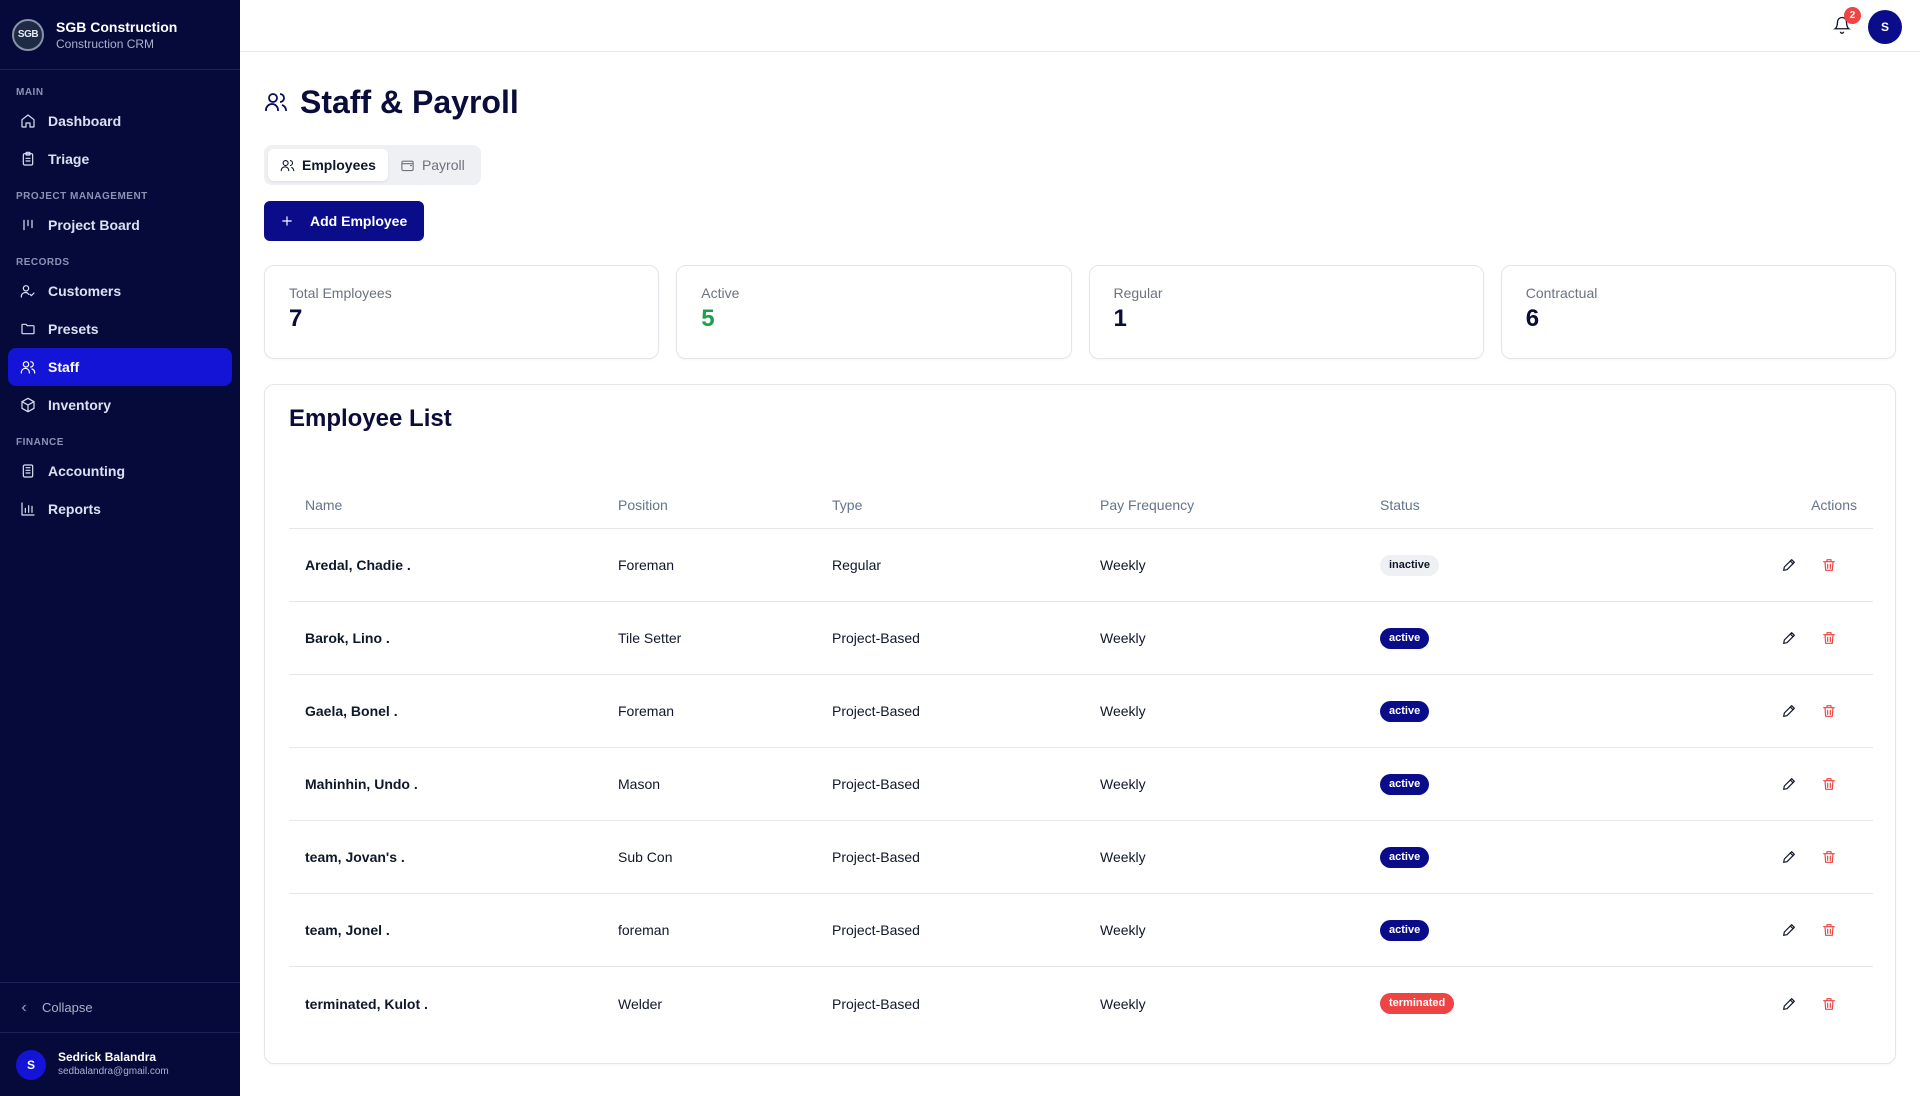 This screenshot has height=1096, width=1920. Describe the element at coordinates (462, 312) in the screenshot. I see `stat-card-total-employees: Total Employees 7` at that location.